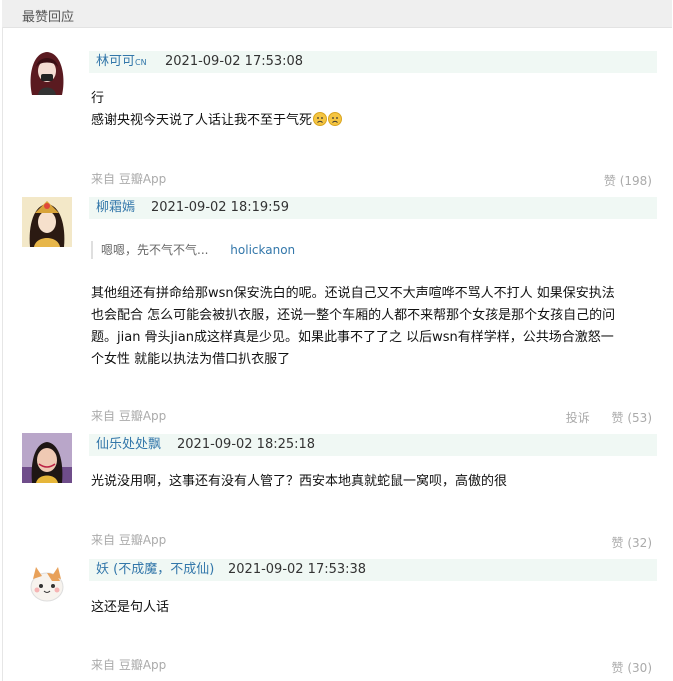 Image resolution: width=673 pixels, height=681 pixels. Describe the element at coordinates (337, 14) in the screenshot. I see `section-header: 最赞回应` at that location.